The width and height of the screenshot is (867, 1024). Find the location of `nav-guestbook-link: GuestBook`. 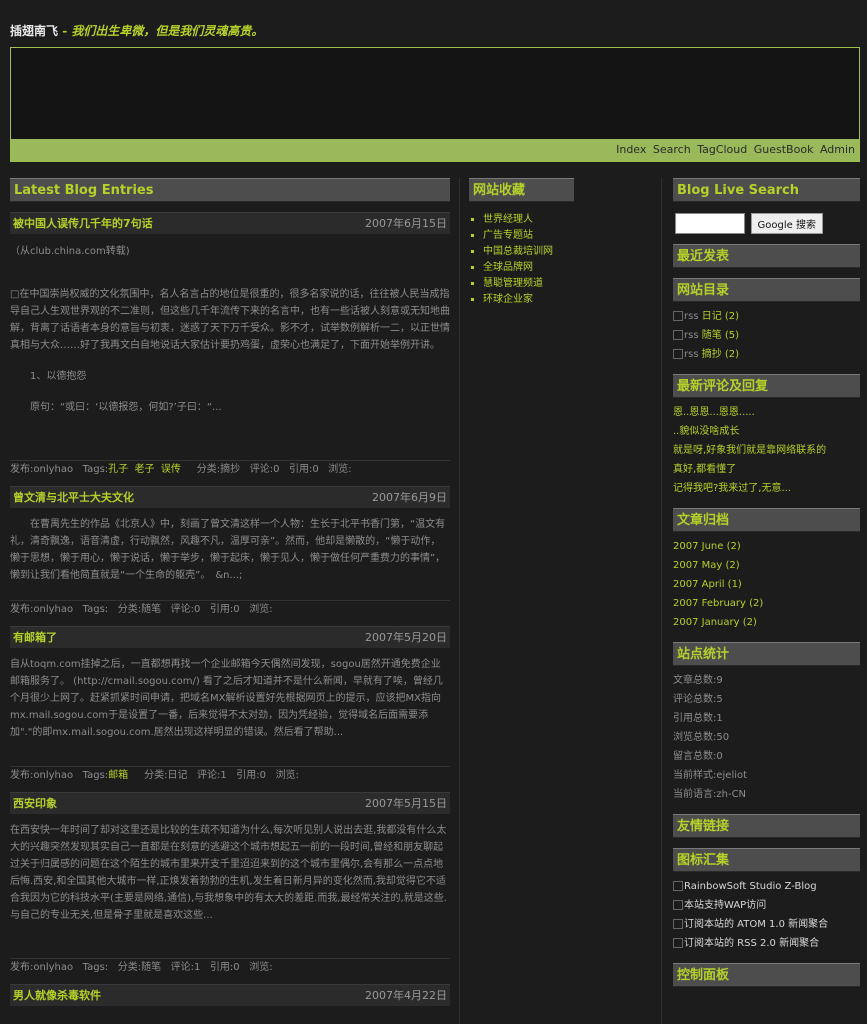

nav-guestbook-link: GuestBook is located at coordinates (784, 149).